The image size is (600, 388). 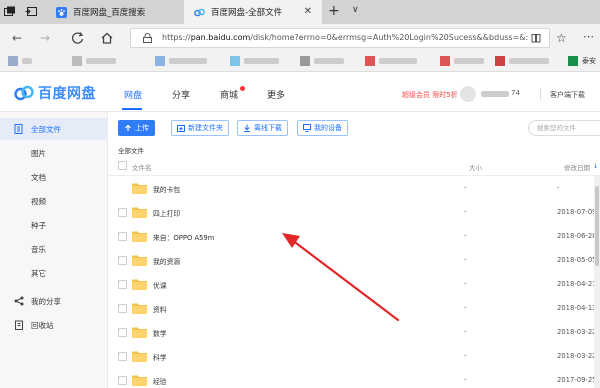 I want to click on header-divider, so click(x=540, y=94).